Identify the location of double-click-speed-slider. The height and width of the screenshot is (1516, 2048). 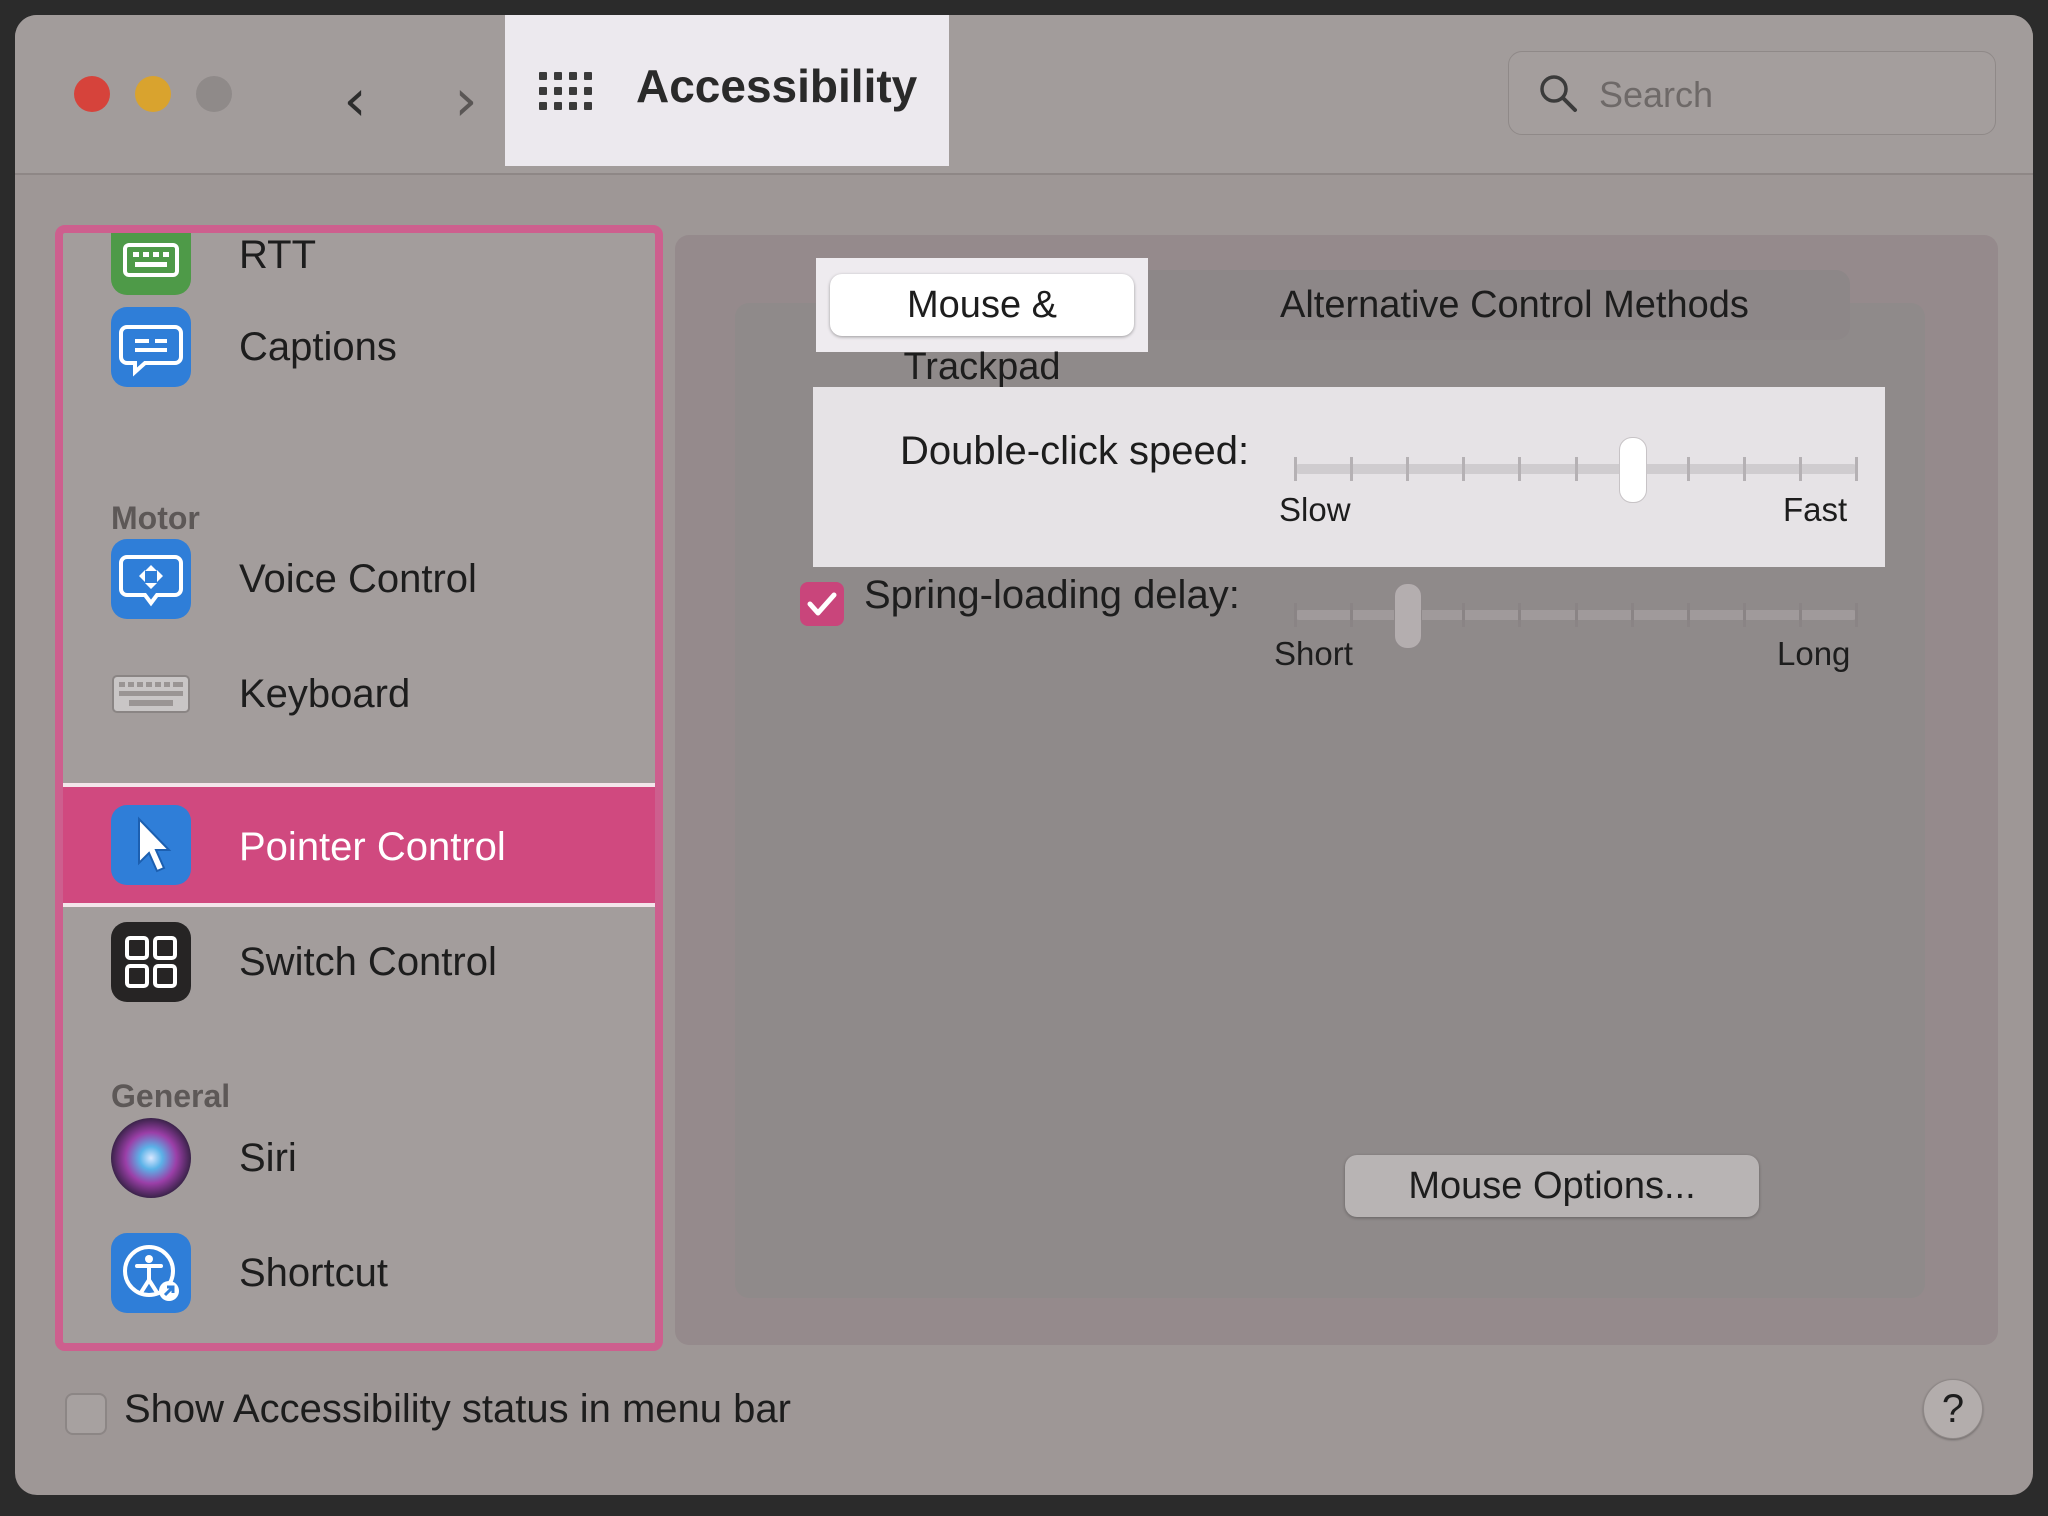
(1576, 470).